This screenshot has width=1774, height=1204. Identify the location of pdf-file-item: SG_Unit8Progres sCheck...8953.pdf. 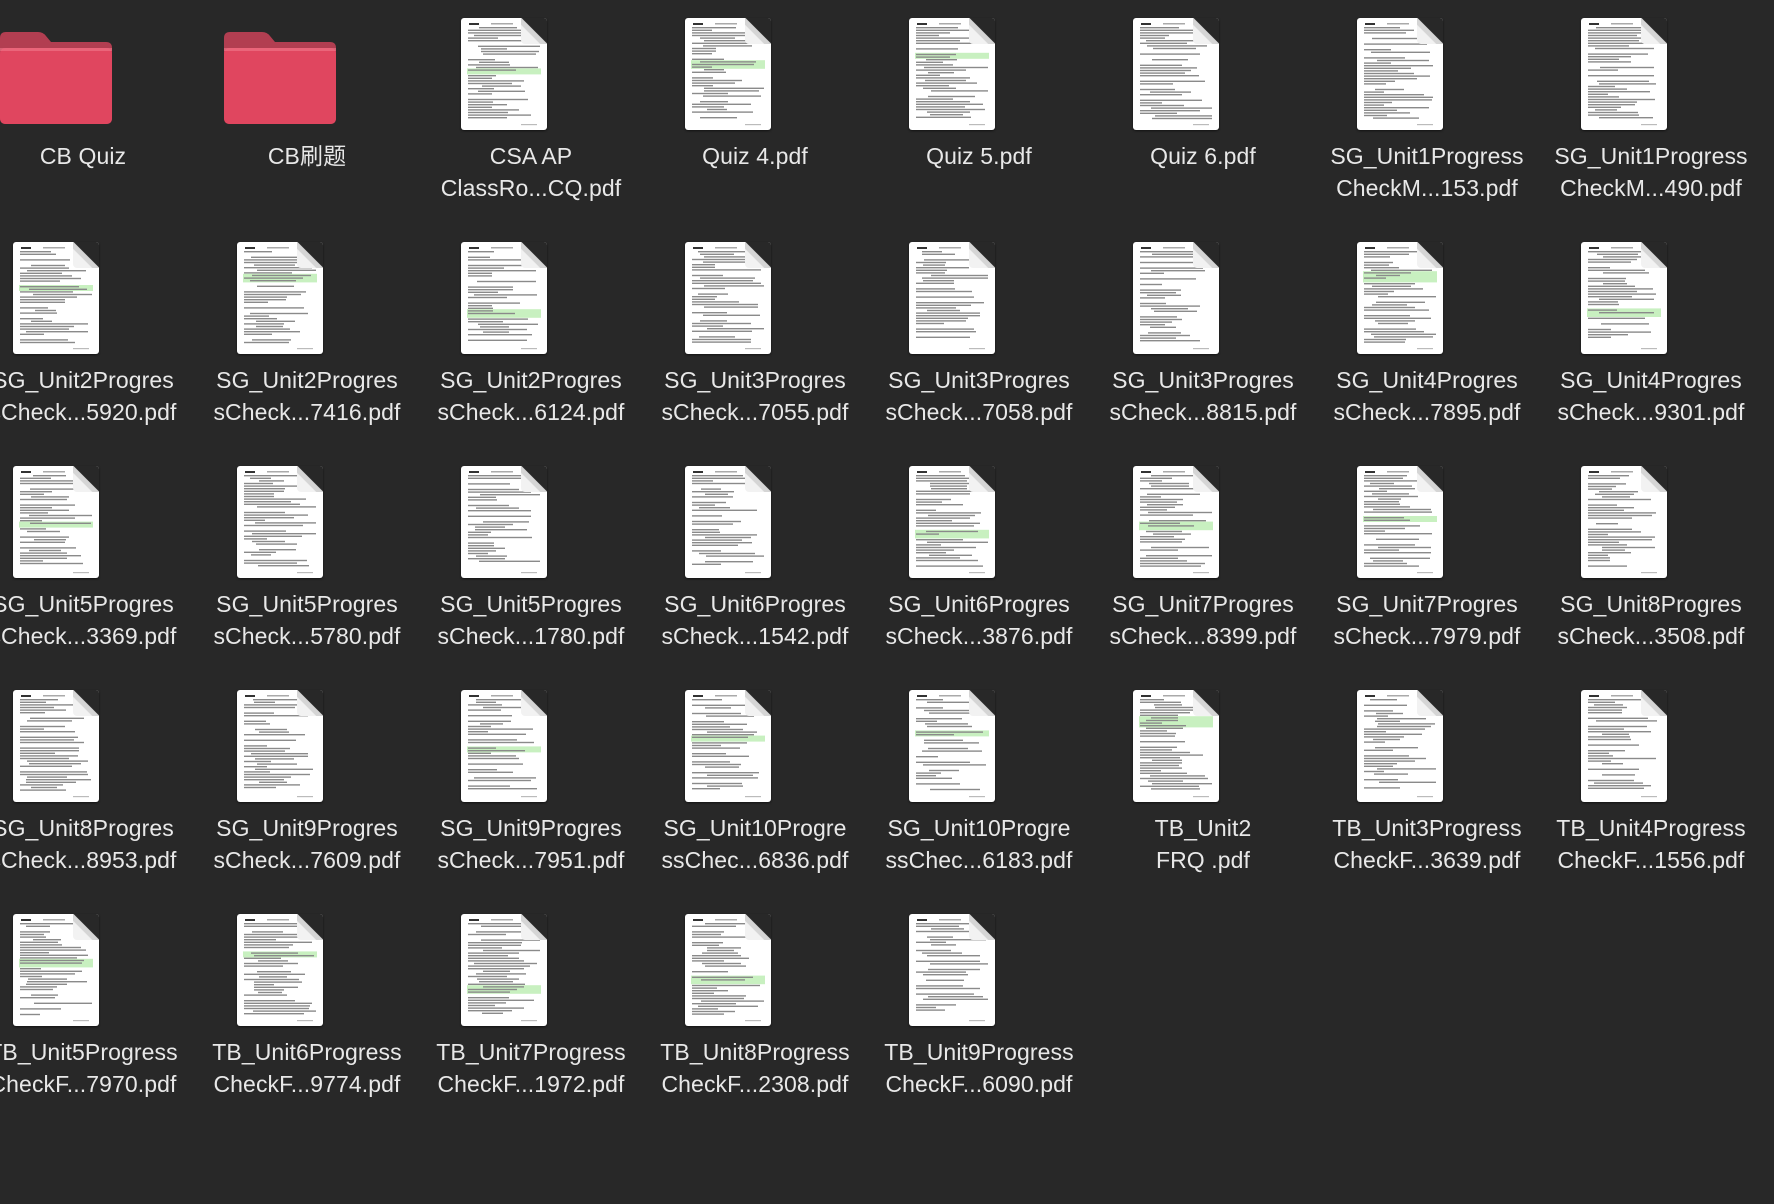
(93, 788).